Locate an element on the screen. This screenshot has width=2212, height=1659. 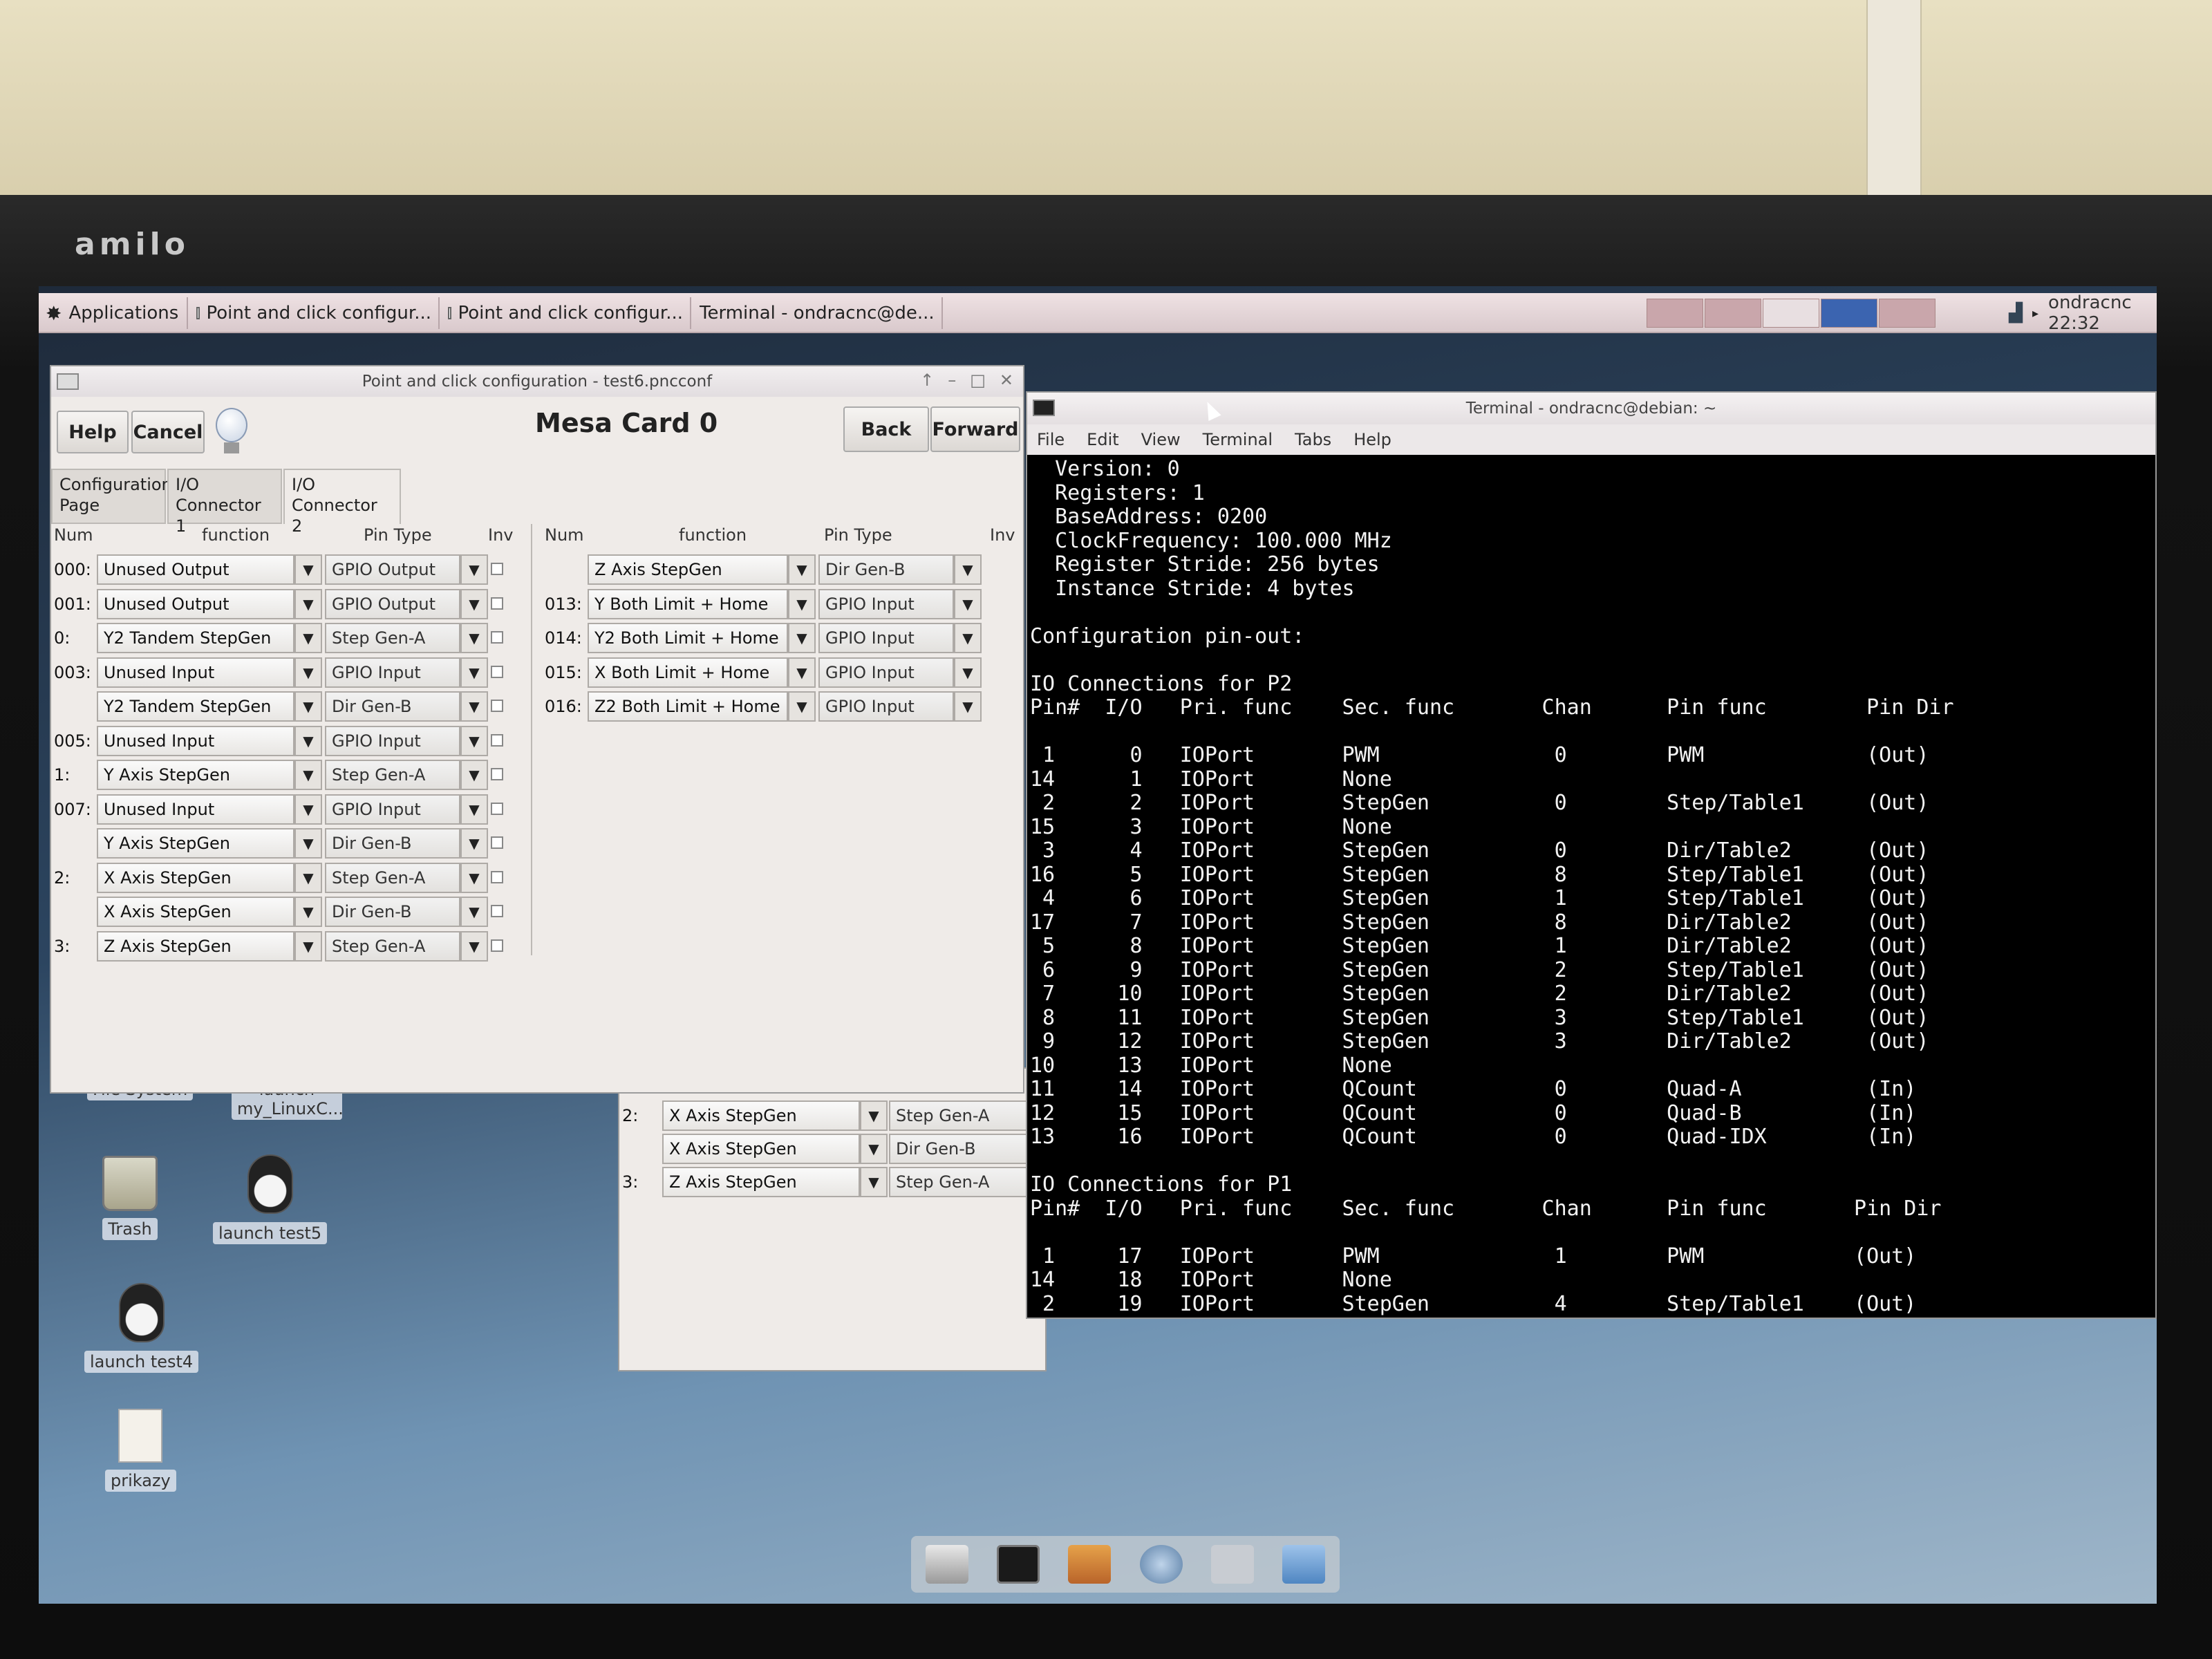
search-icon is located at coordinates (1232, 1564).